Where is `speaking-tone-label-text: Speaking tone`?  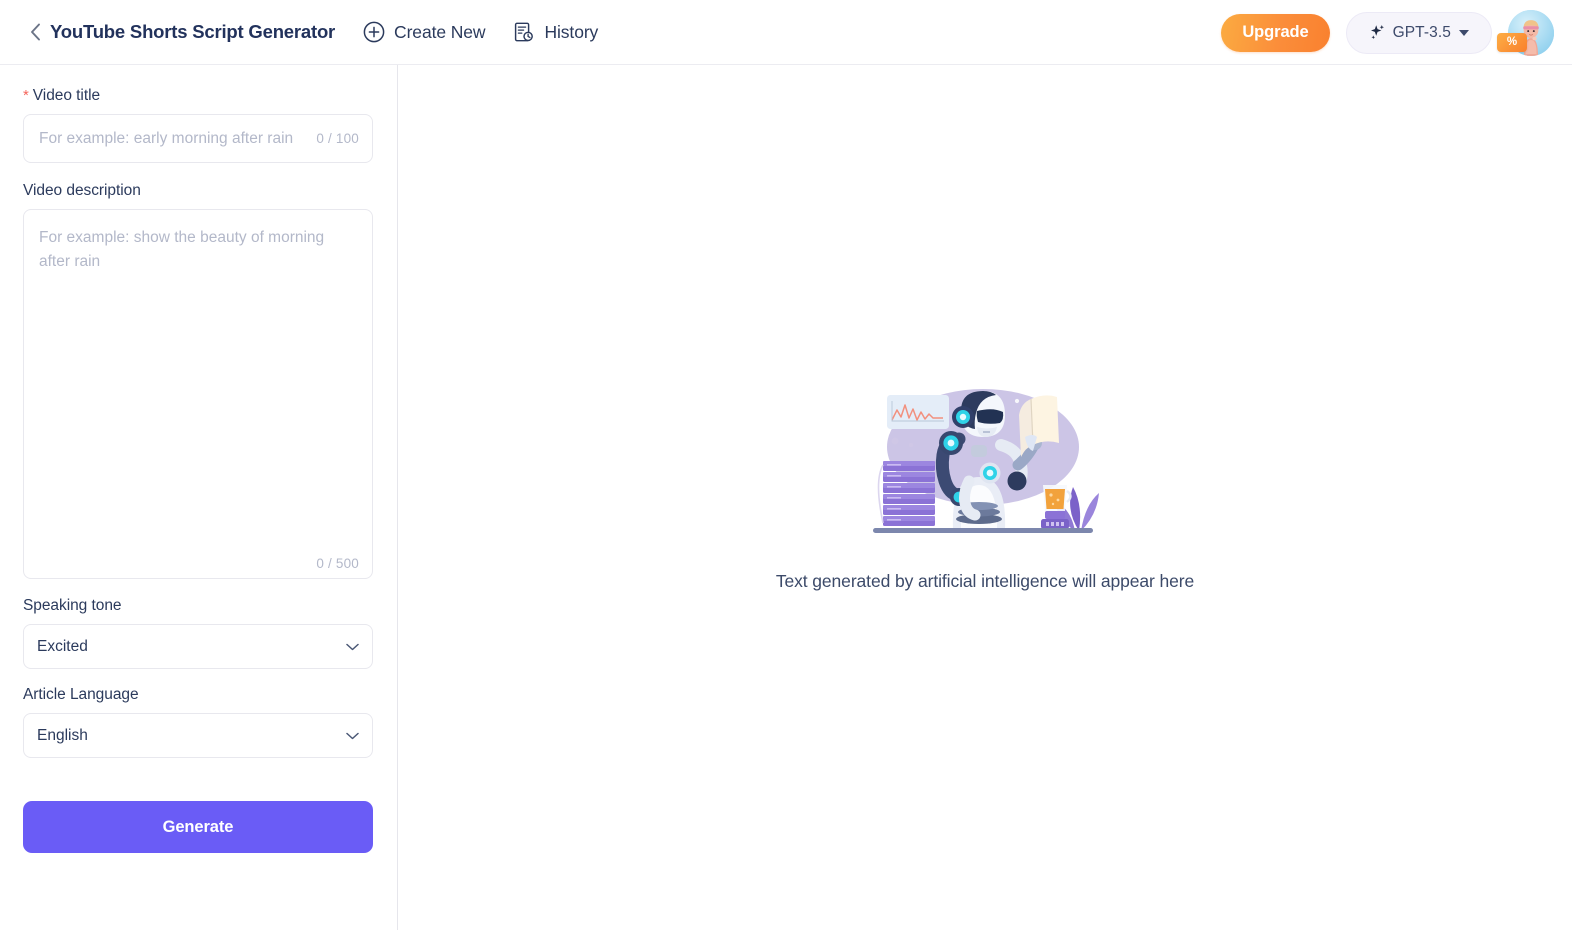
speaking-tone-label-text: Speaking tone is located at coordinates (72, 605).